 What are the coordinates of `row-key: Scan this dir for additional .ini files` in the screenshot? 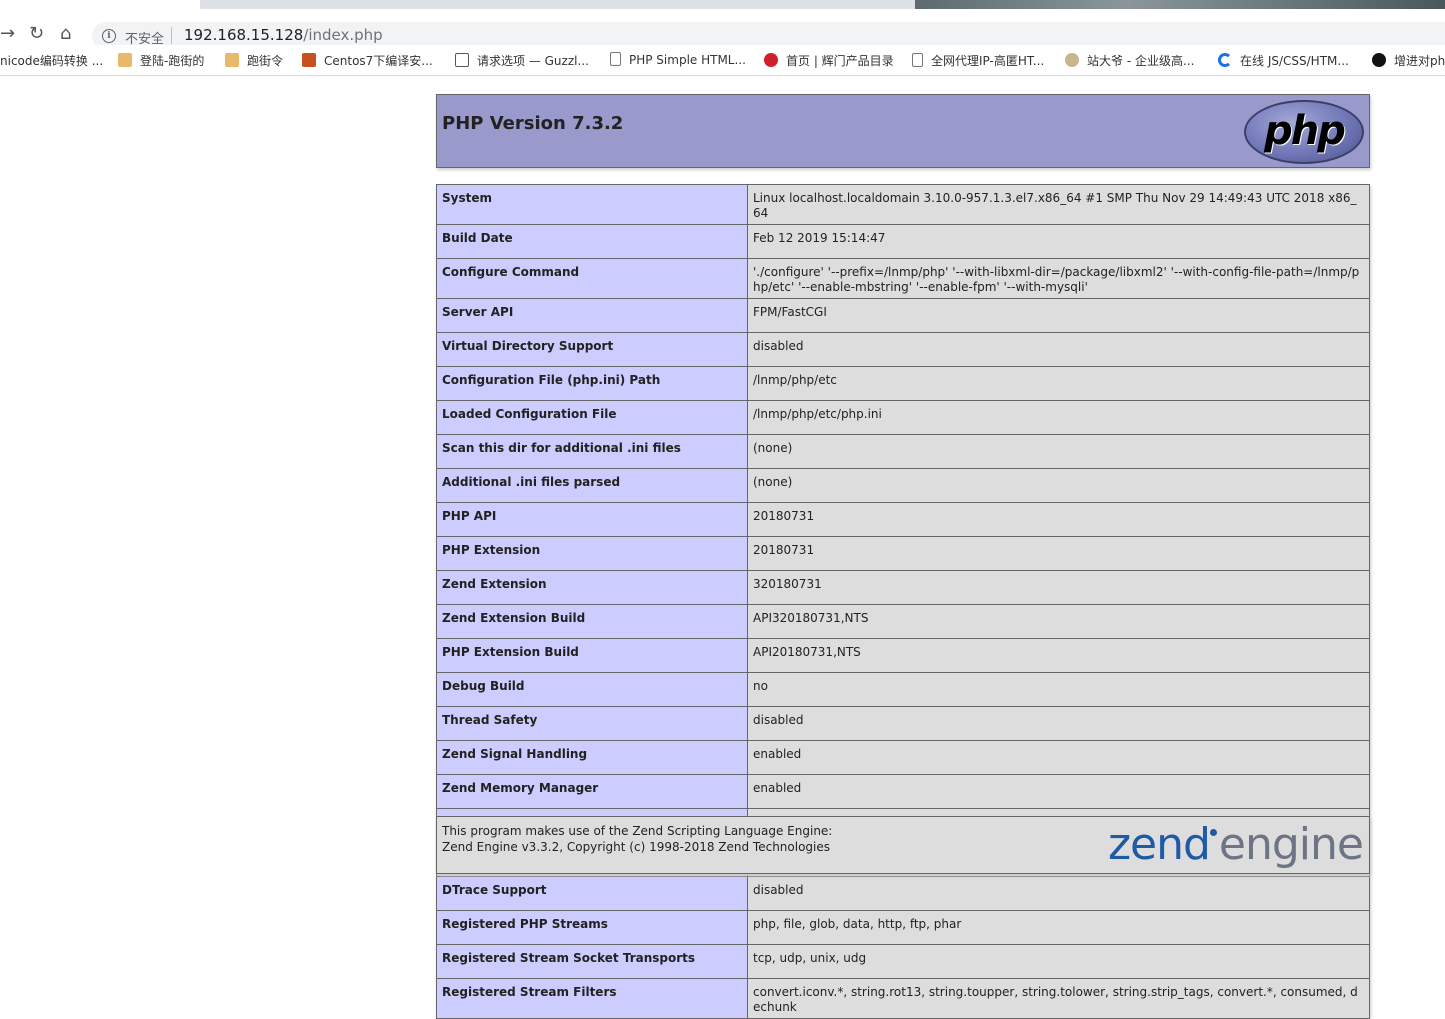 It's located at (592, 451).